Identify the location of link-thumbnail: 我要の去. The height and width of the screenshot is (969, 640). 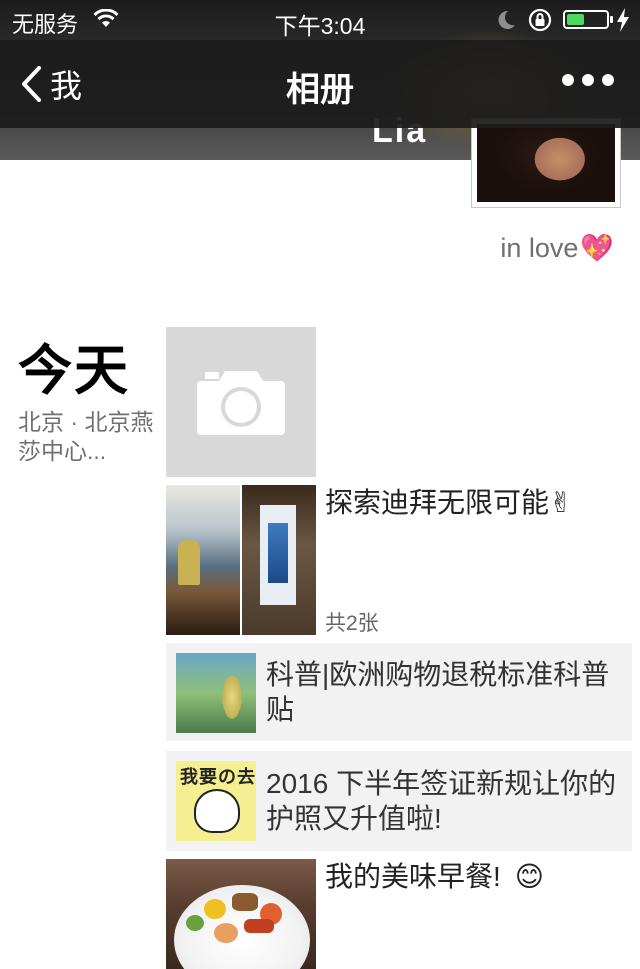
(216, 801).